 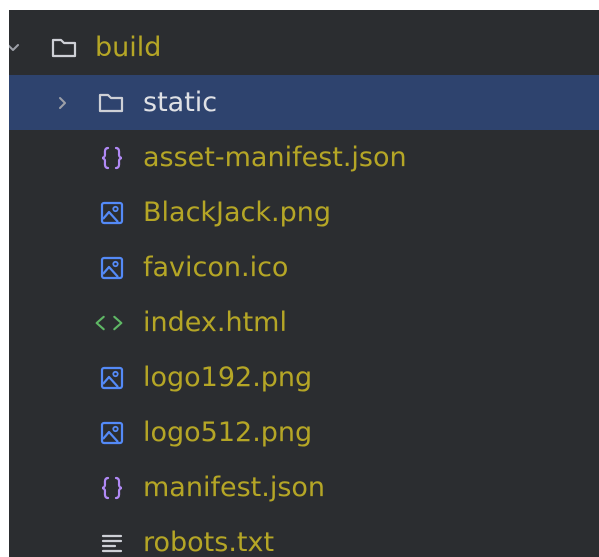 I want to click on tree-item-label: BlackJack.png, so click(x=237, y=212).